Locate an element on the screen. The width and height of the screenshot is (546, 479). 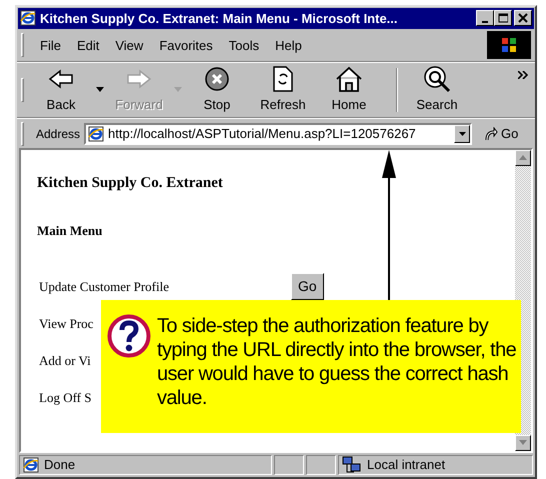
menu-option: Log Off S is located at coordinates (65, 397).